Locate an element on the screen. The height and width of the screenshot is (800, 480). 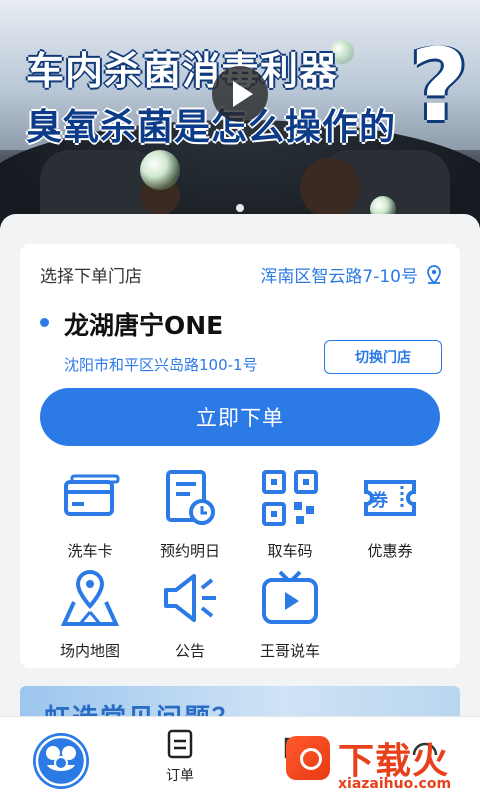
tv-play-icon is located at coordinates (290, 598).